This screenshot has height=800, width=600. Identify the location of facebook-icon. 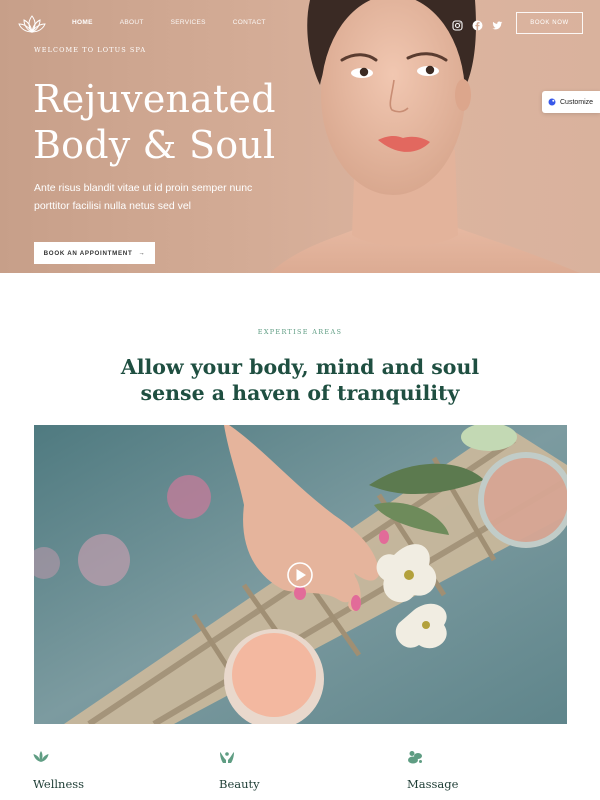
(477, 24).